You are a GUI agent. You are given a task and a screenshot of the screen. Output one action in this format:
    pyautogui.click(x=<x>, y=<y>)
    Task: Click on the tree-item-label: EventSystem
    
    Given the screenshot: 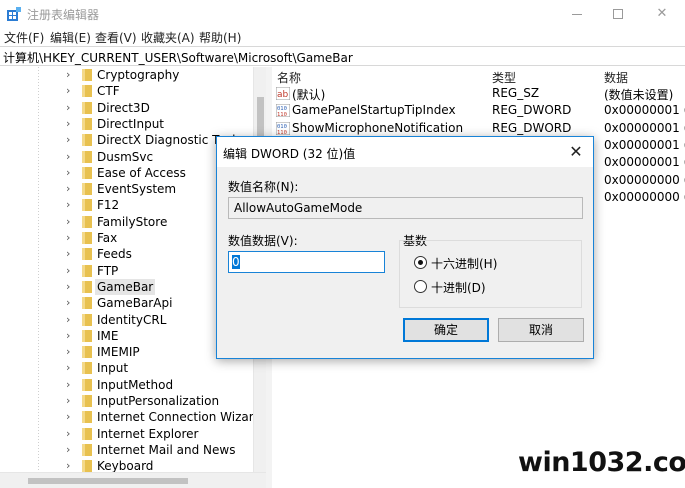 What is the action you would take?
    pyautogui.click(x=137, y=189)
    